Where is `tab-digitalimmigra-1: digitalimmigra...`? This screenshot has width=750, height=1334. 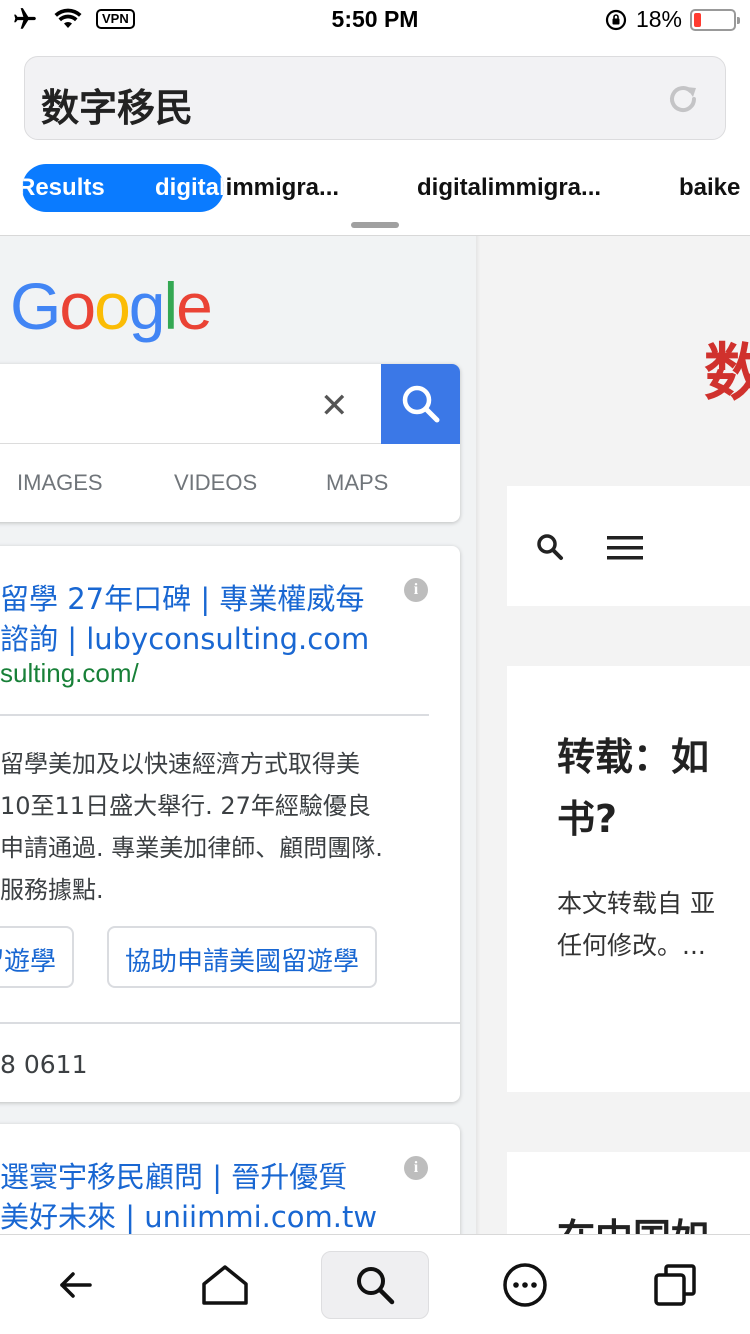
tab-digitalimmigra-1: digitalimmigra... is located at coordinates (189, 188).